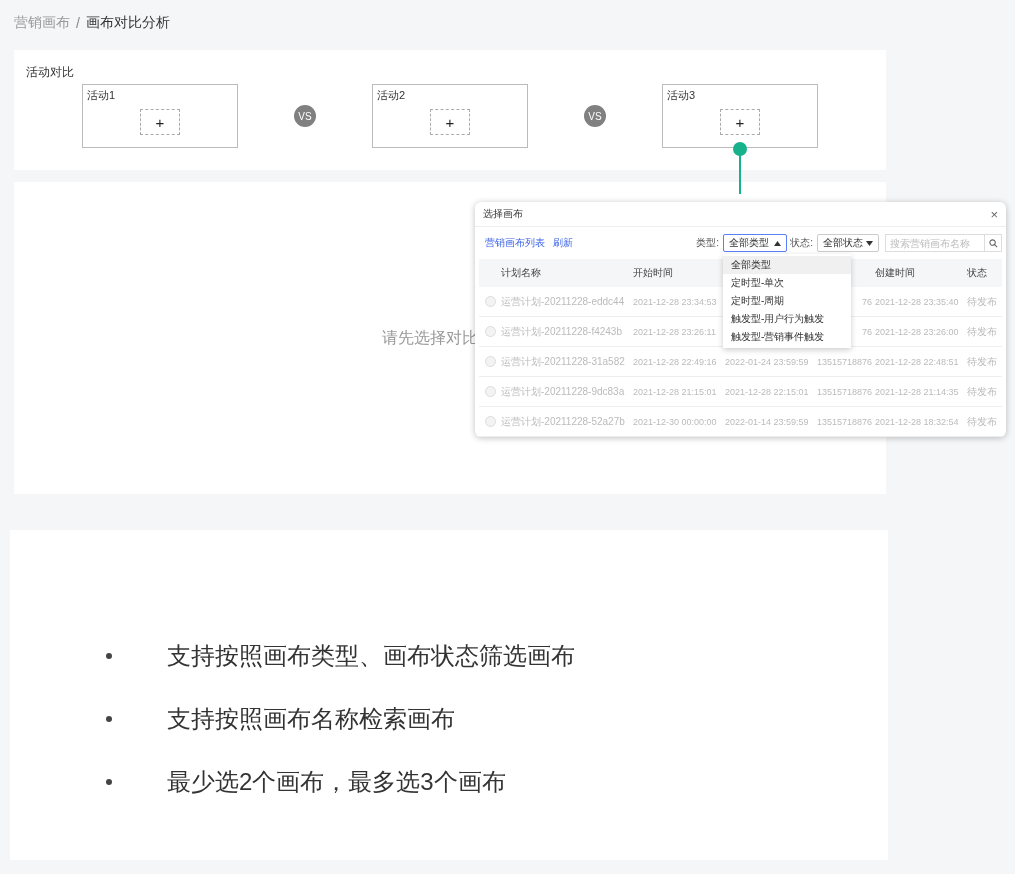 This screenshot has width=1015, height=874. What do you see at coordinates (917, 301) in the screenshot?
I see `table-cell: 2021-12-28 23:35:40` at bounding box center [917, 301].